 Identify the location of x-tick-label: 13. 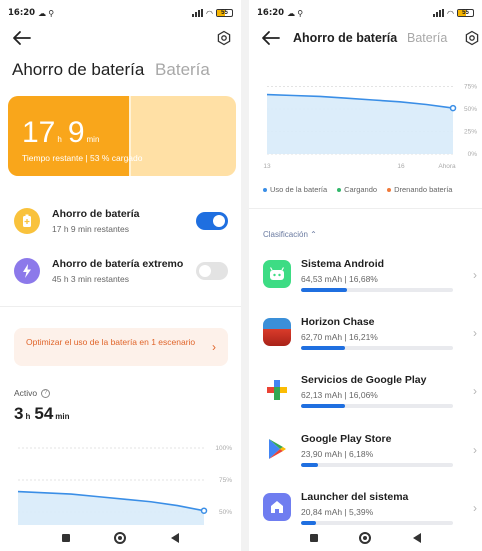
(267, 166).